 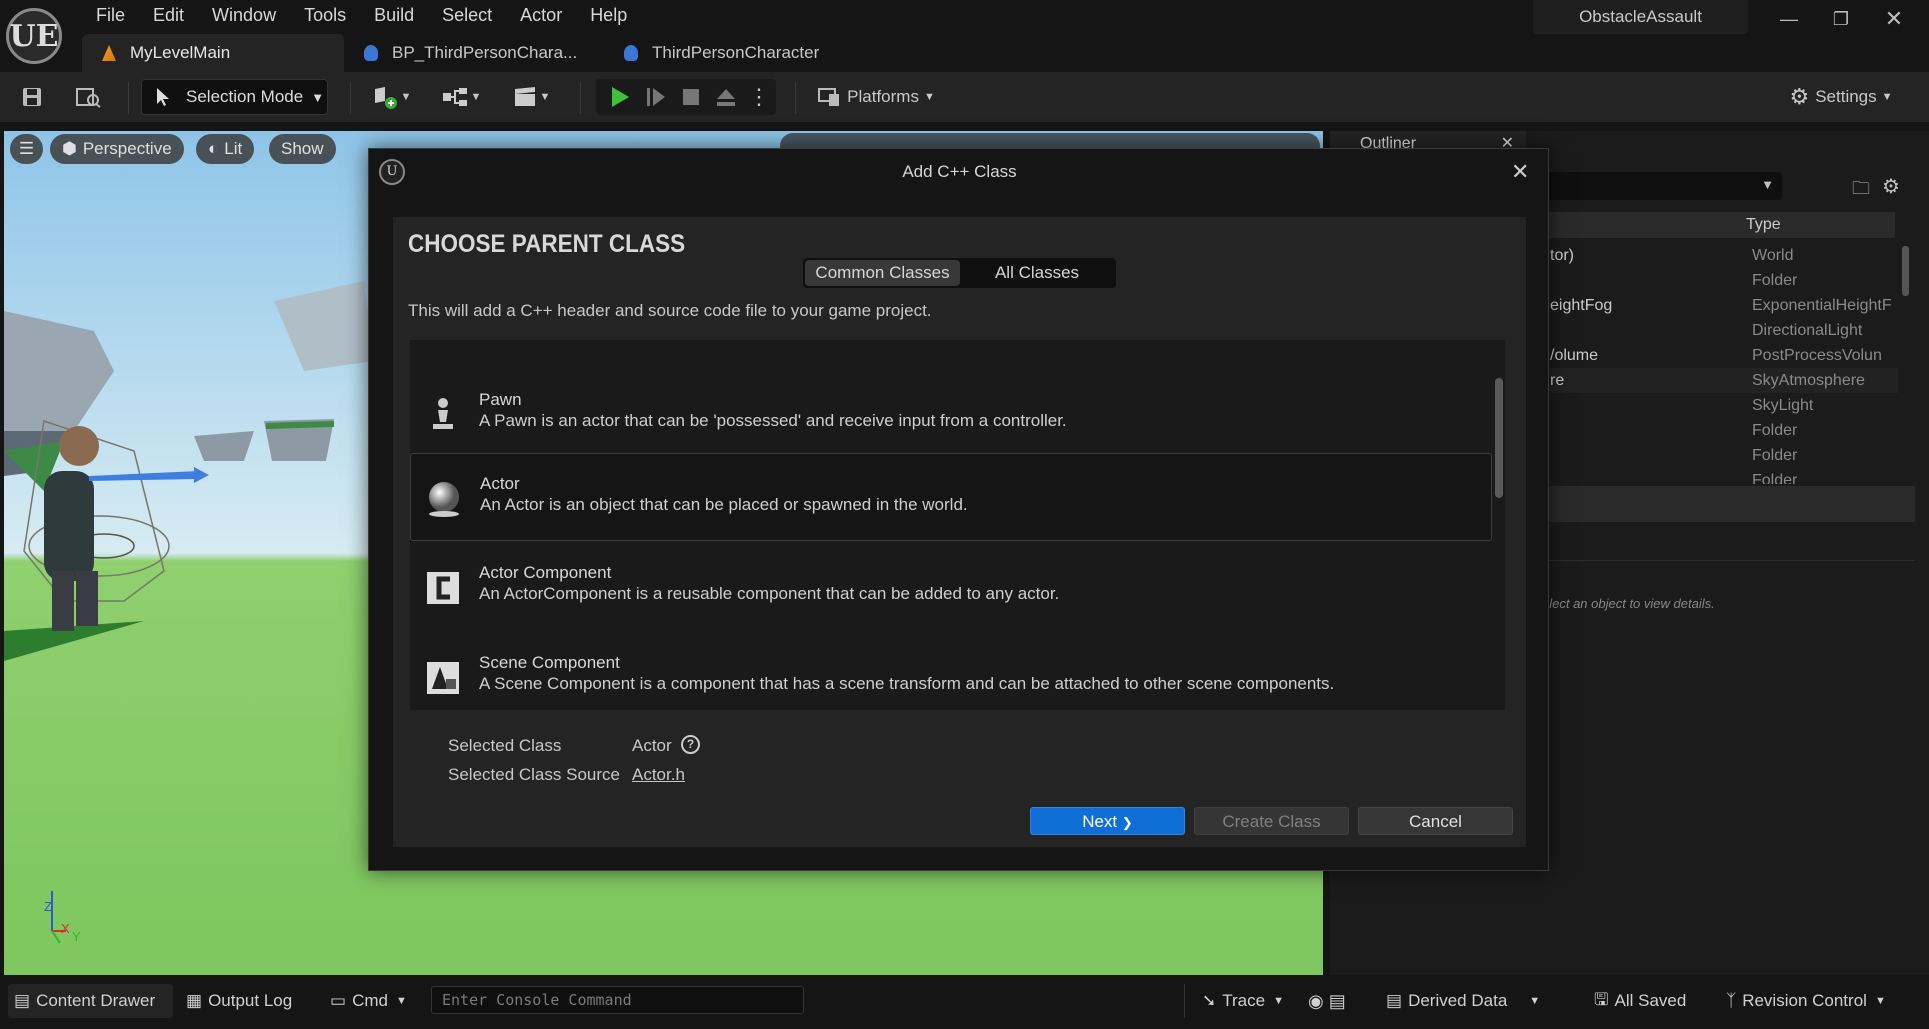 I want to click on perspective-button: ⬢ Perspective, so click(x=117, y=149).